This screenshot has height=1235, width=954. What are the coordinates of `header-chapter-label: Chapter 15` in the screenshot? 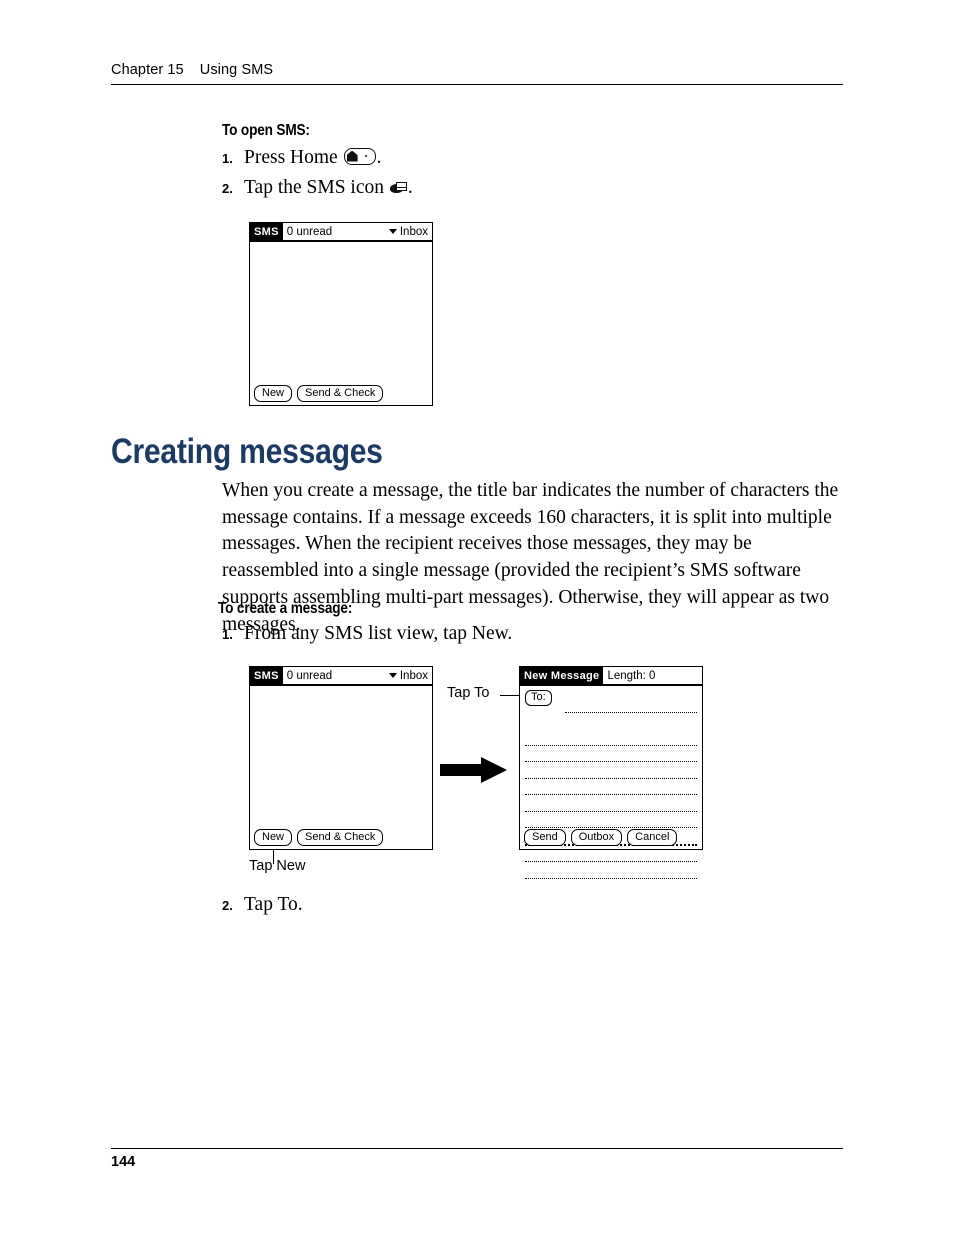 It's located at (147, 70).